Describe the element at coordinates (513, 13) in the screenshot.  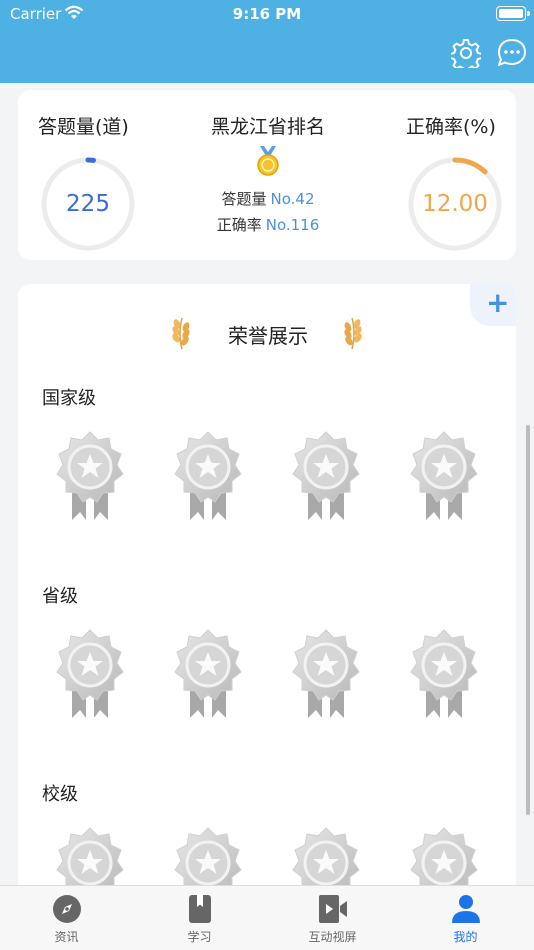
I see `battery-icon` at that location.